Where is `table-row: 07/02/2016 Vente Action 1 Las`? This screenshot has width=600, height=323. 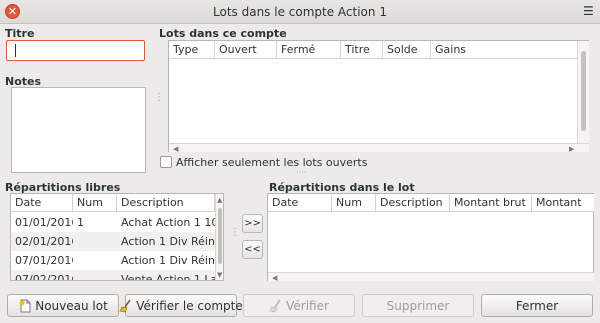 table-row: 07/02/2016 Vente Action 1 Las is located at coordinates (113, 275).